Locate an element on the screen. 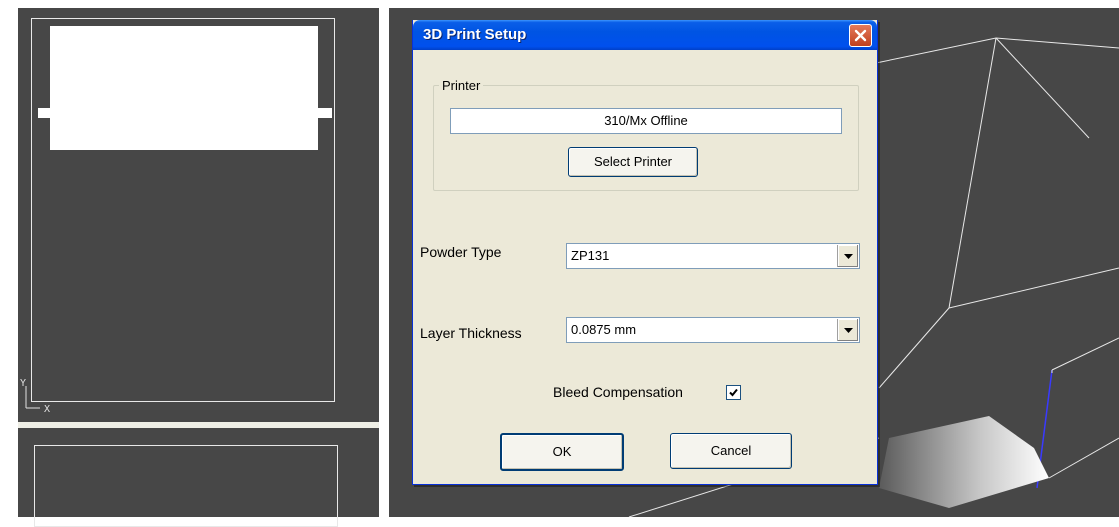 This screenshot has height=527, width=1119. axis-x-label: X is located at coordinates (47, 409).